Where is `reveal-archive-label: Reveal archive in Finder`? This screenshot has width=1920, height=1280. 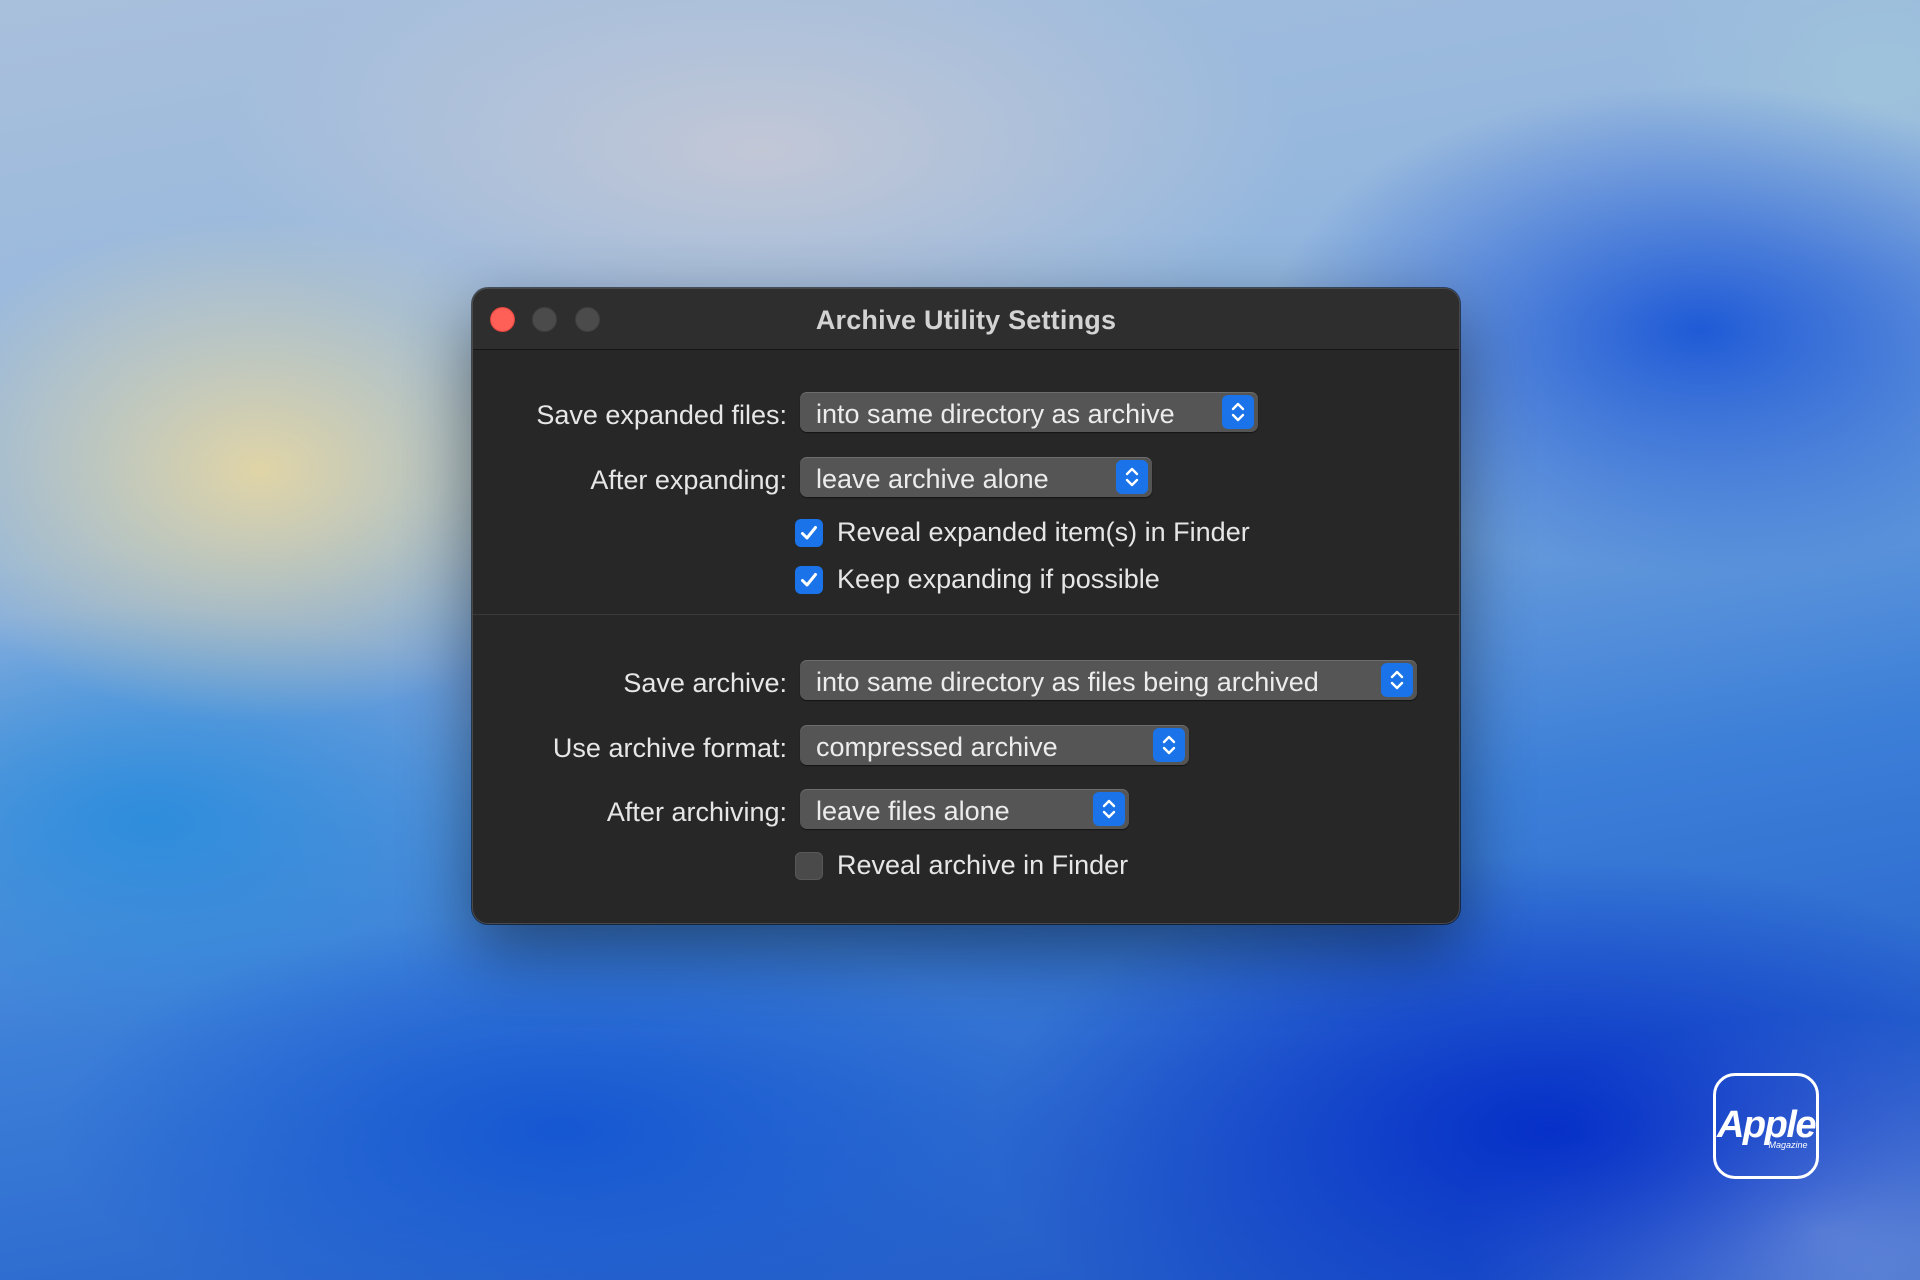 reveal-archive-label: Reveal archive in Finder is located at coordinates (983, 865).